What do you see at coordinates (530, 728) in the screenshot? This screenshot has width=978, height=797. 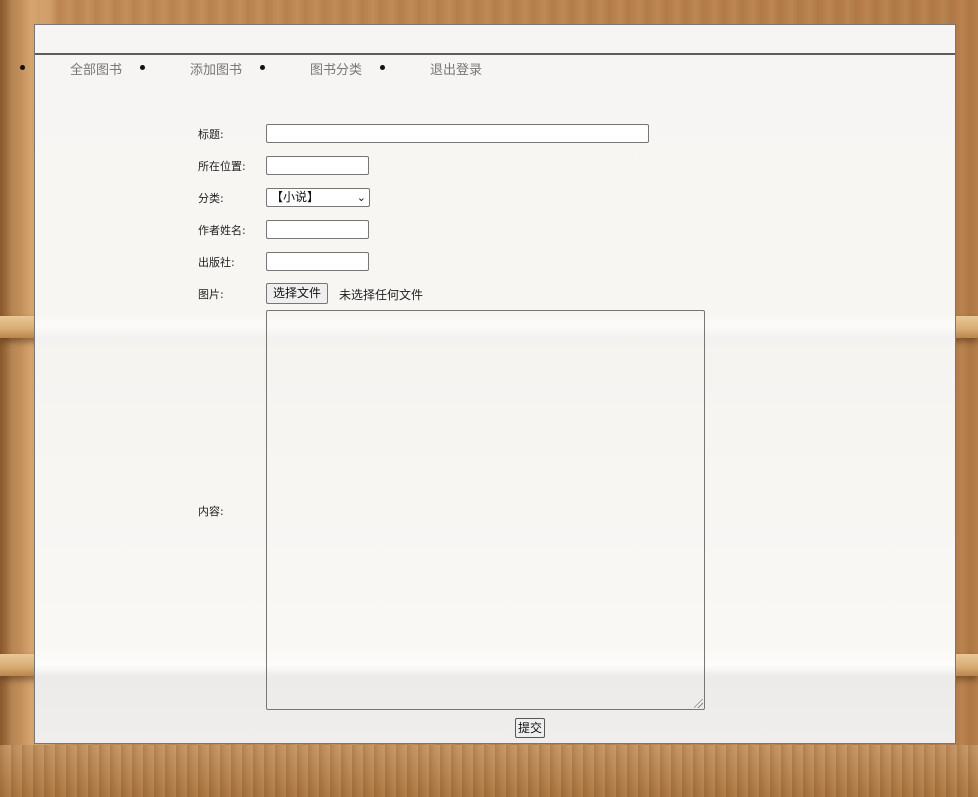 I see `submit-button: 提交` at bounding box center [530, 728].